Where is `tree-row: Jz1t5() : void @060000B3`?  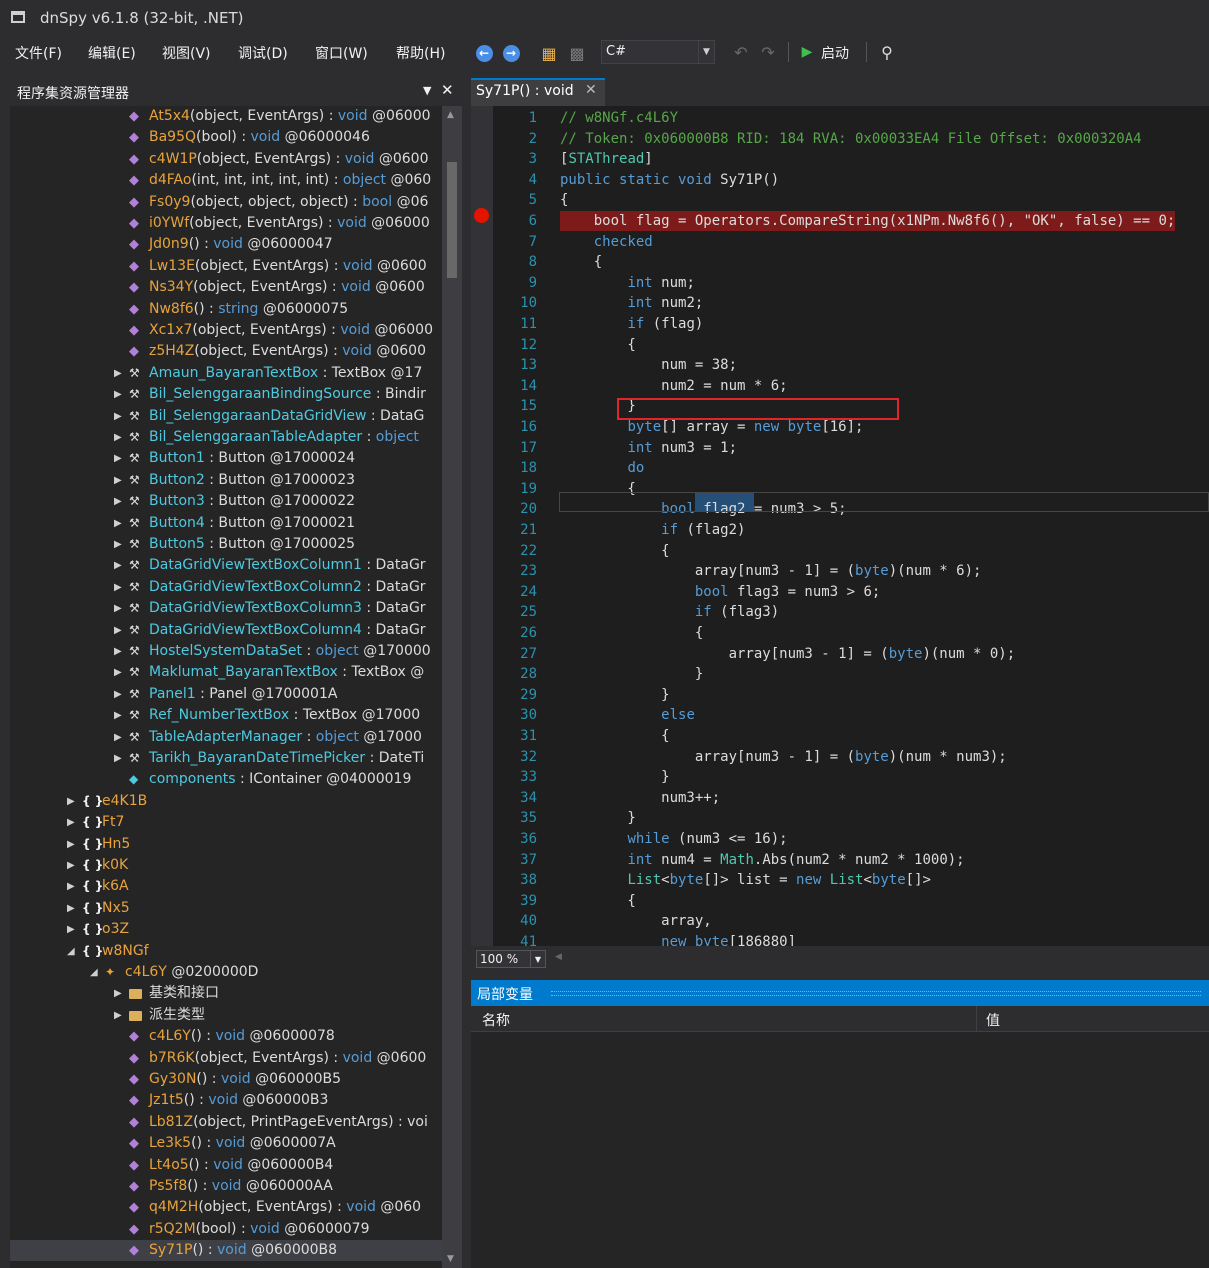 tree-row: Jz1t5() : void @060000B3 is located at coordinates (226, 1100).